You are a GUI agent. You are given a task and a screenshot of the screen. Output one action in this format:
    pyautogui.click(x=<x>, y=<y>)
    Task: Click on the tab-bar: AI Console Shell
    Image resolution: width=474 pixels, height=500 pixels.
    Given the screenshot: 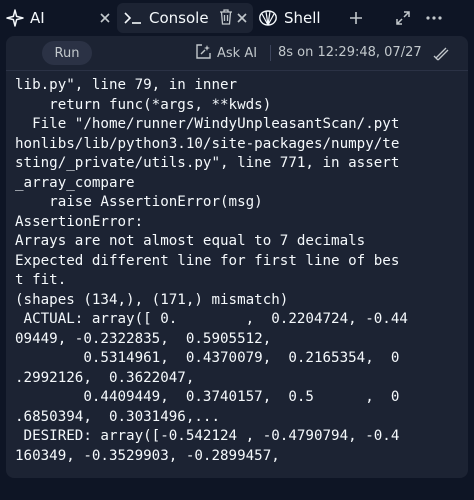 What is the action you would take?
    pyautogui.click(x=237, y=18)
    